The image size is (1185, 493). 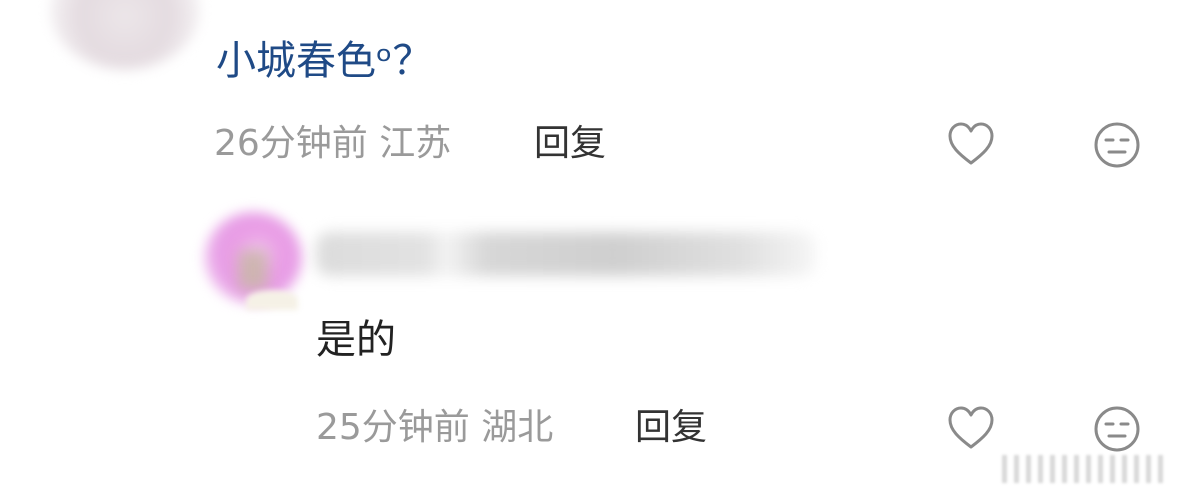 I want to click on reply-button: 回复, so click(x=570, y=144).